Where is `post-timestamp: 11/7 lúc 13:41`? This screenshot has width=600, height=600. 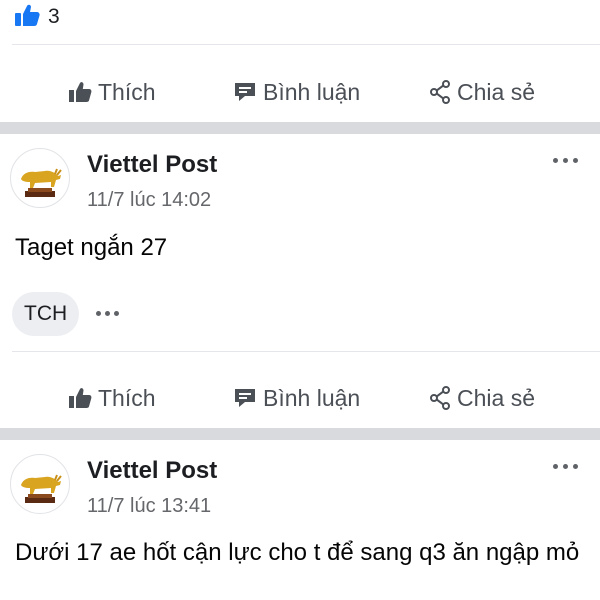 post-timestamp: 11/7 lúc 13:41 is located at coordinates (149, 506).